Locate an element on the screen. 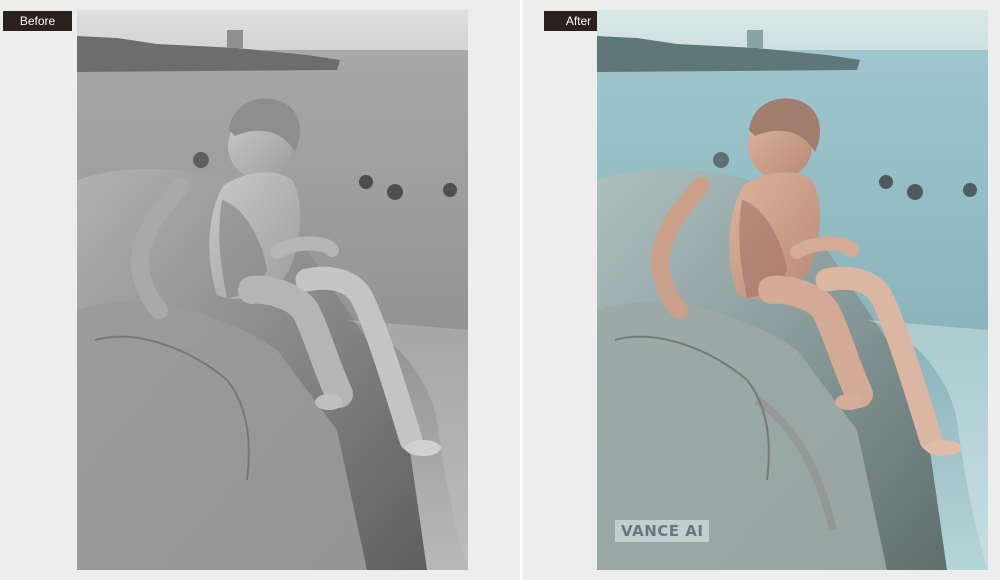  vanceai-watermark: VANCE AI is located at coordinates (662, 531).